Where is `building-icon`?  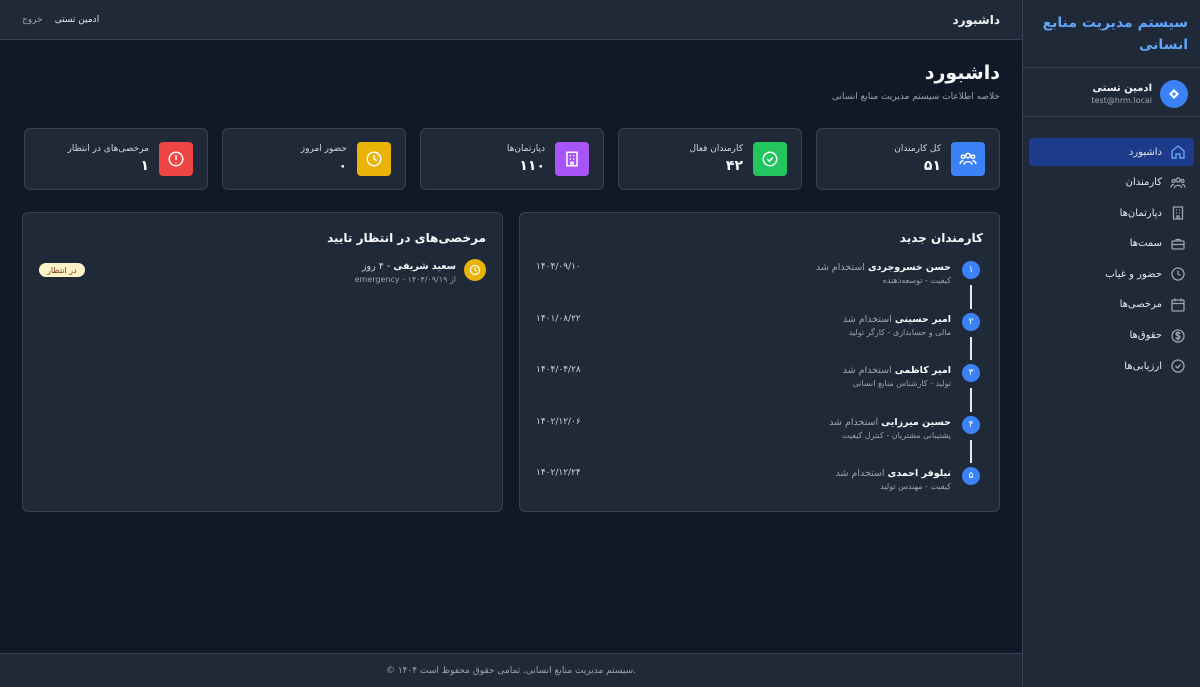 building-icon is located at coordinates (572, 159).